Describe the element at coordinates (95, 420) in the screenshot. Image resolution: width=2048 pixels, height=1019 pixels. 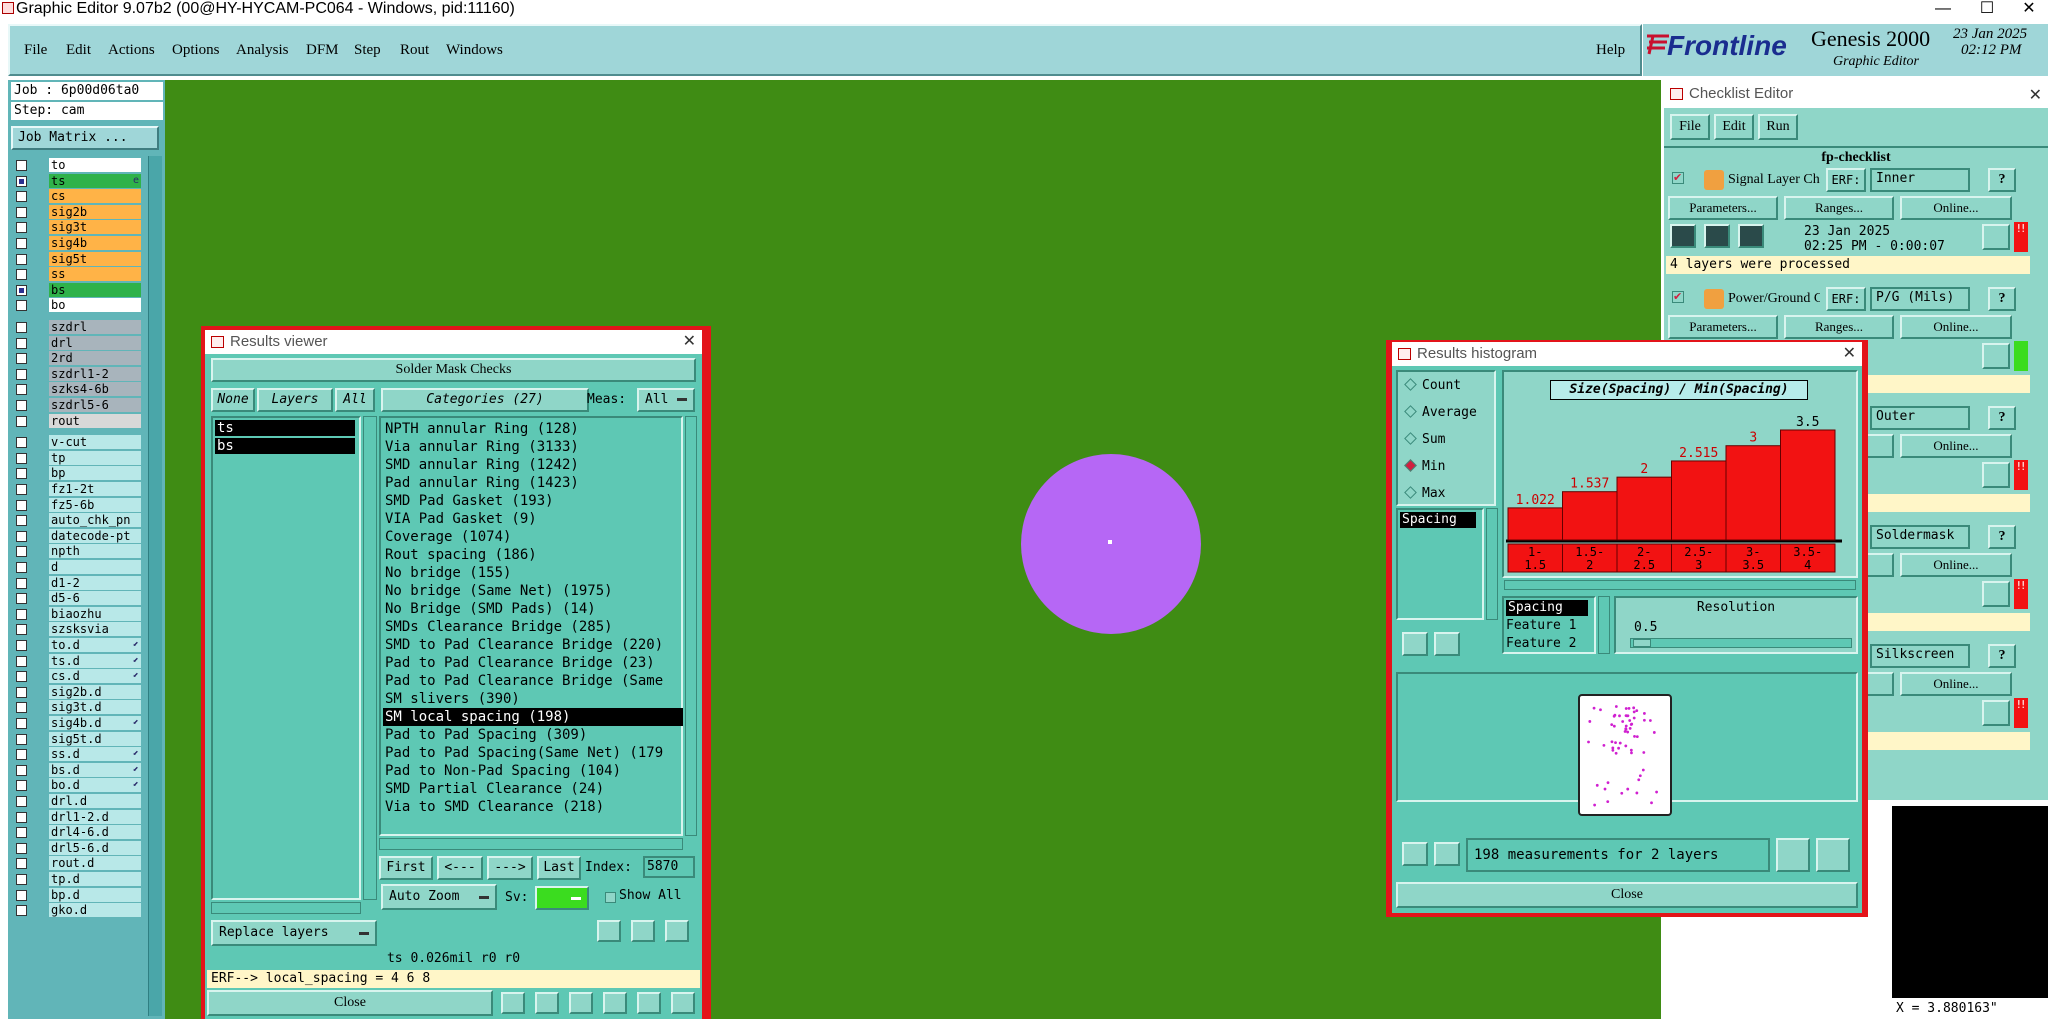
I see `layer-name: rout` at that location.